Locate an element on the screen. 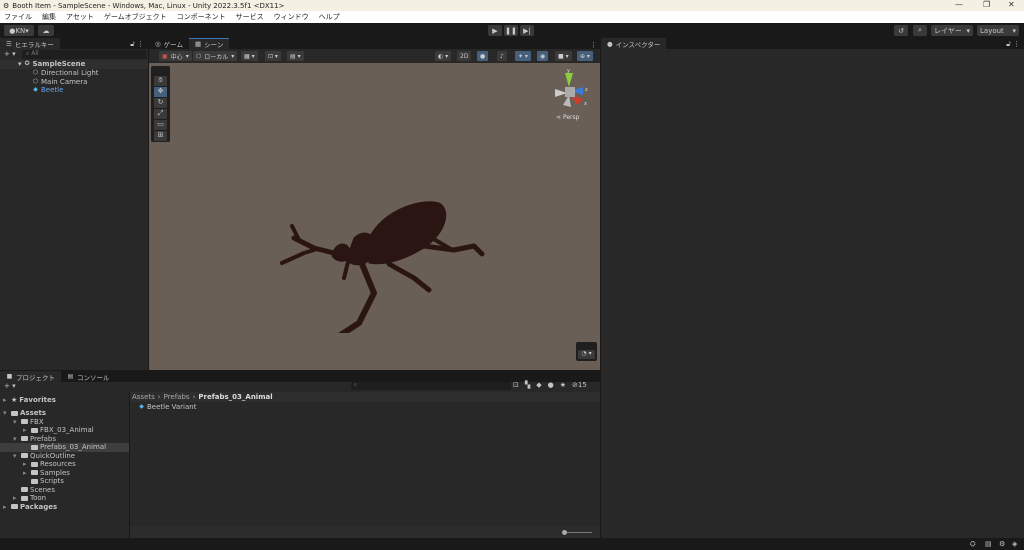 The width and height of the screenshot is (1024, 550). transform-tool-icon: ⊞ is located at coordinates (160, 136).